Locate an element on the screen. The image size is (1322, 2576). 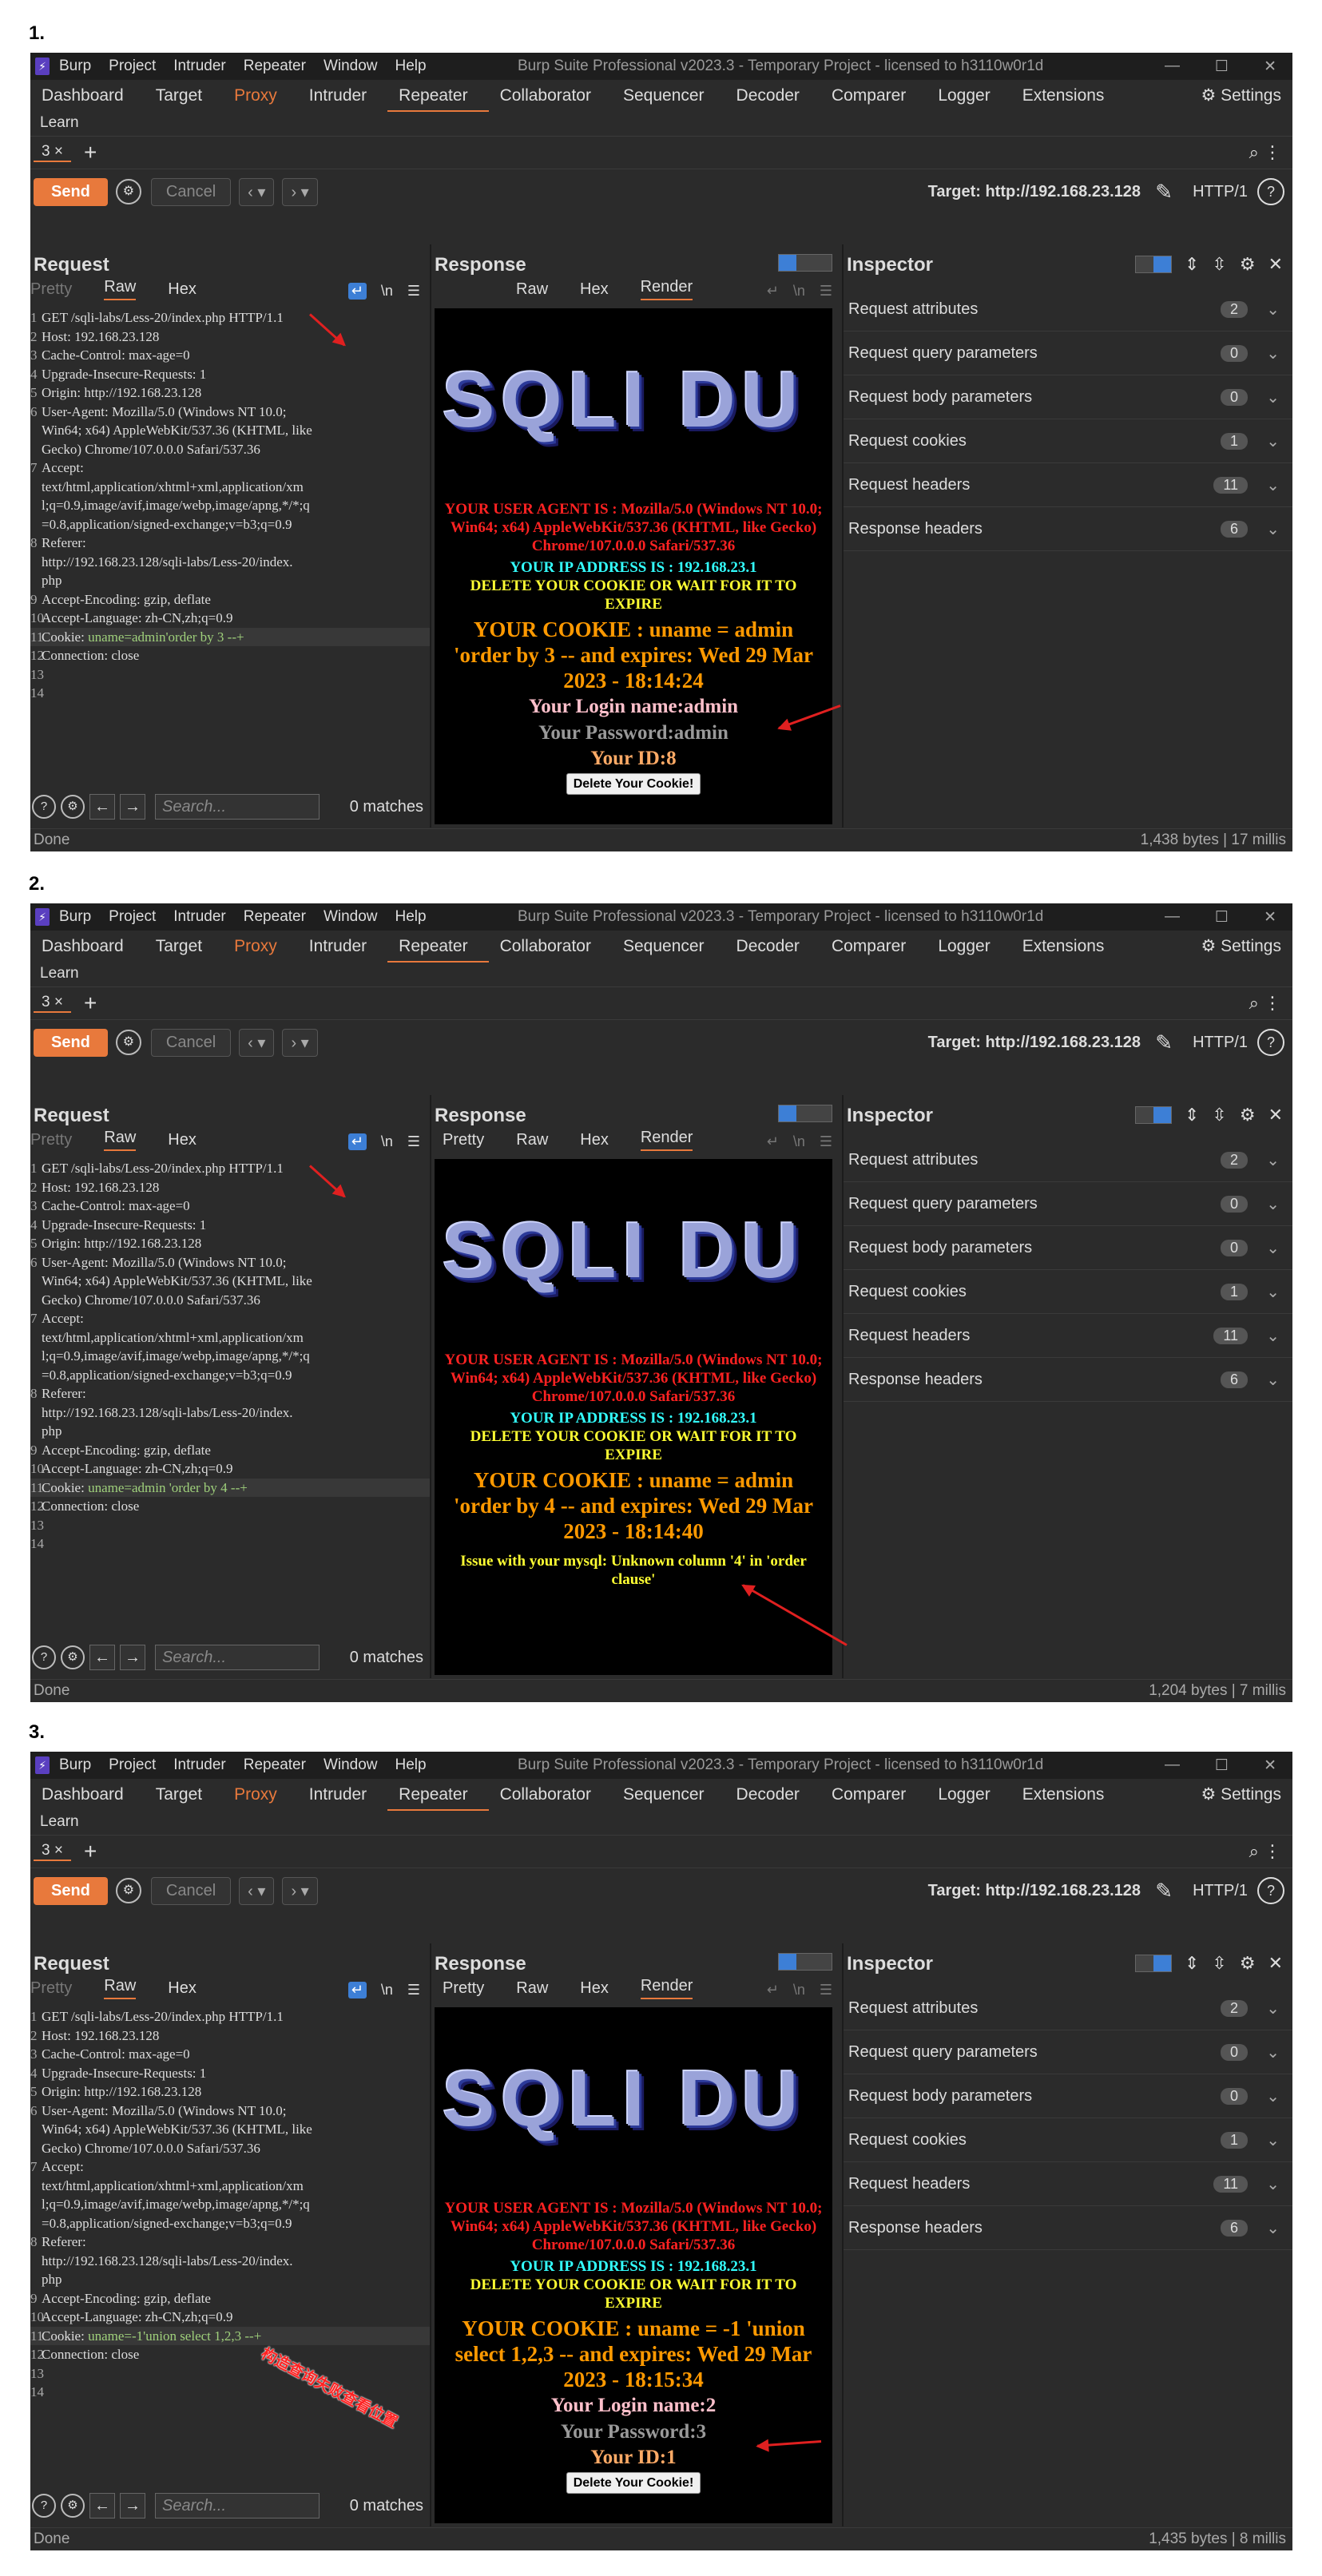
tab-collaborator: Collaborator is located at coordinates (551, 1798).